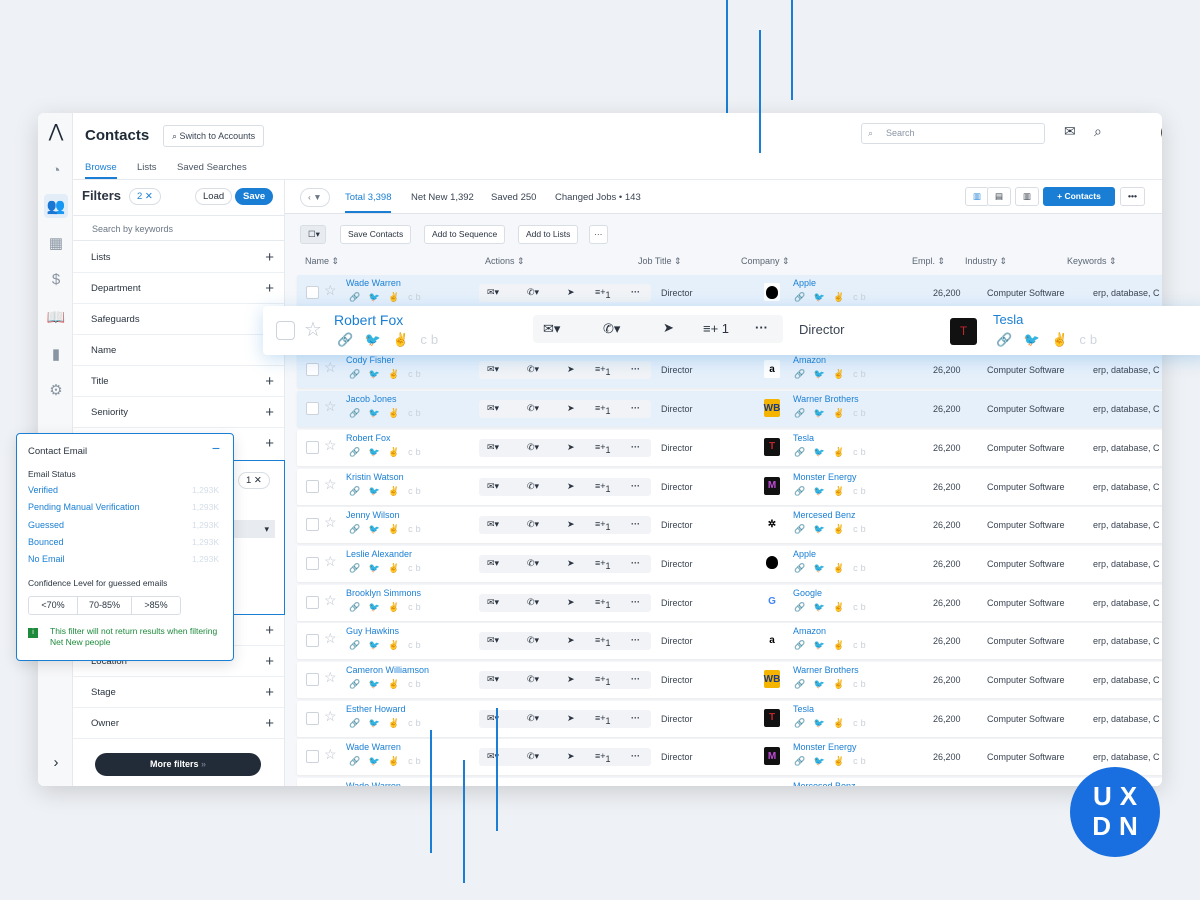 This screenshot has width=1200, height=900. I want to click on expand-icon: ›, so click(56, 762).